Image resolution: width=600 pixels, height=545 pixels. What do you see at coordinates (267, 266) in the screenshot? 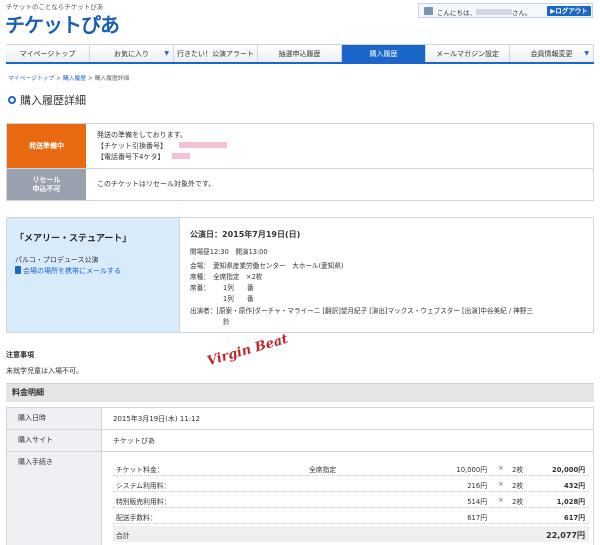
I see `event-venue: 会場： 愛知県産業労働センター 大ホール(愛知県)` at bounding box center [267, 266].